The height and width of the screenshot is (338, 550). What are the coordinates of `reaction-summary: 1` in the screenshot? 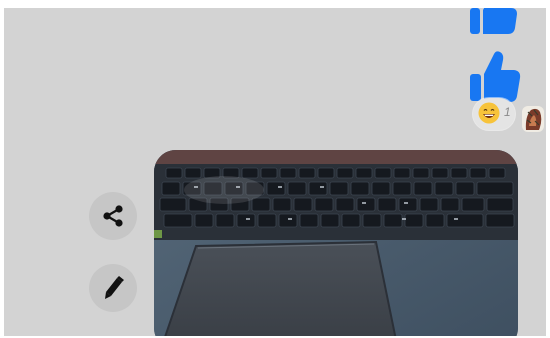 It's located at (494, 114).